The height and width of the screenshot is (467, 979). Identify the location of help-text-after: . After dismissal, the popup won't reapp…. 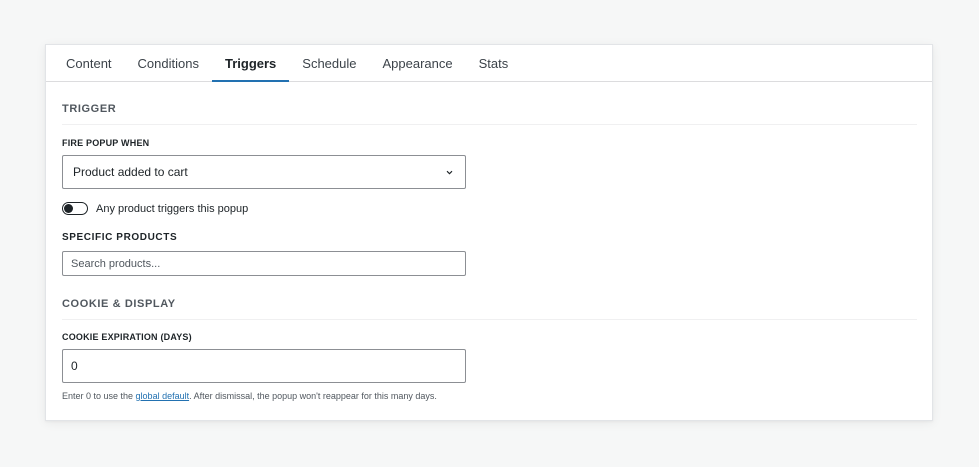
(313, 396).